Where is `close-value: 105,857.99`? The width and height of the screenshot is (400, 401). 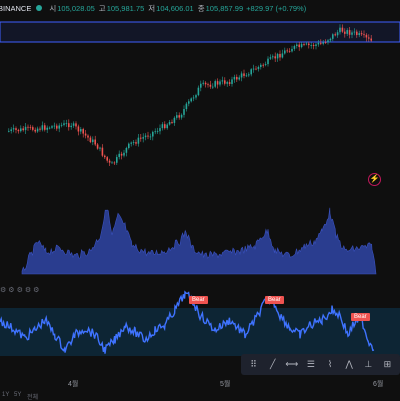 close-value: 105,857.99 is located at coordinates (224, 8).